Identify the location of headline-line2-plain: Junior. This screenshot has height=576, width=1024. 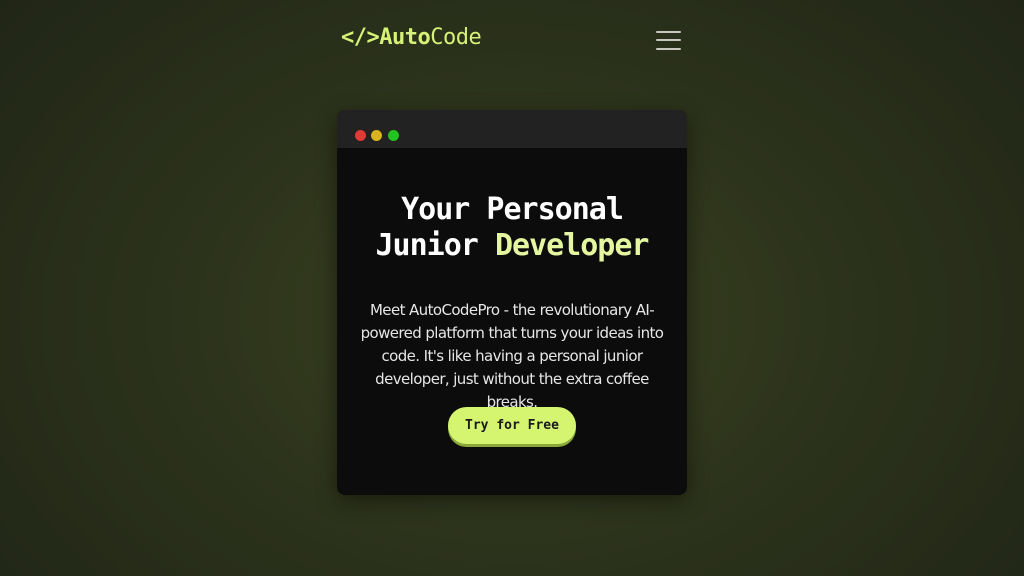
(435, 245).